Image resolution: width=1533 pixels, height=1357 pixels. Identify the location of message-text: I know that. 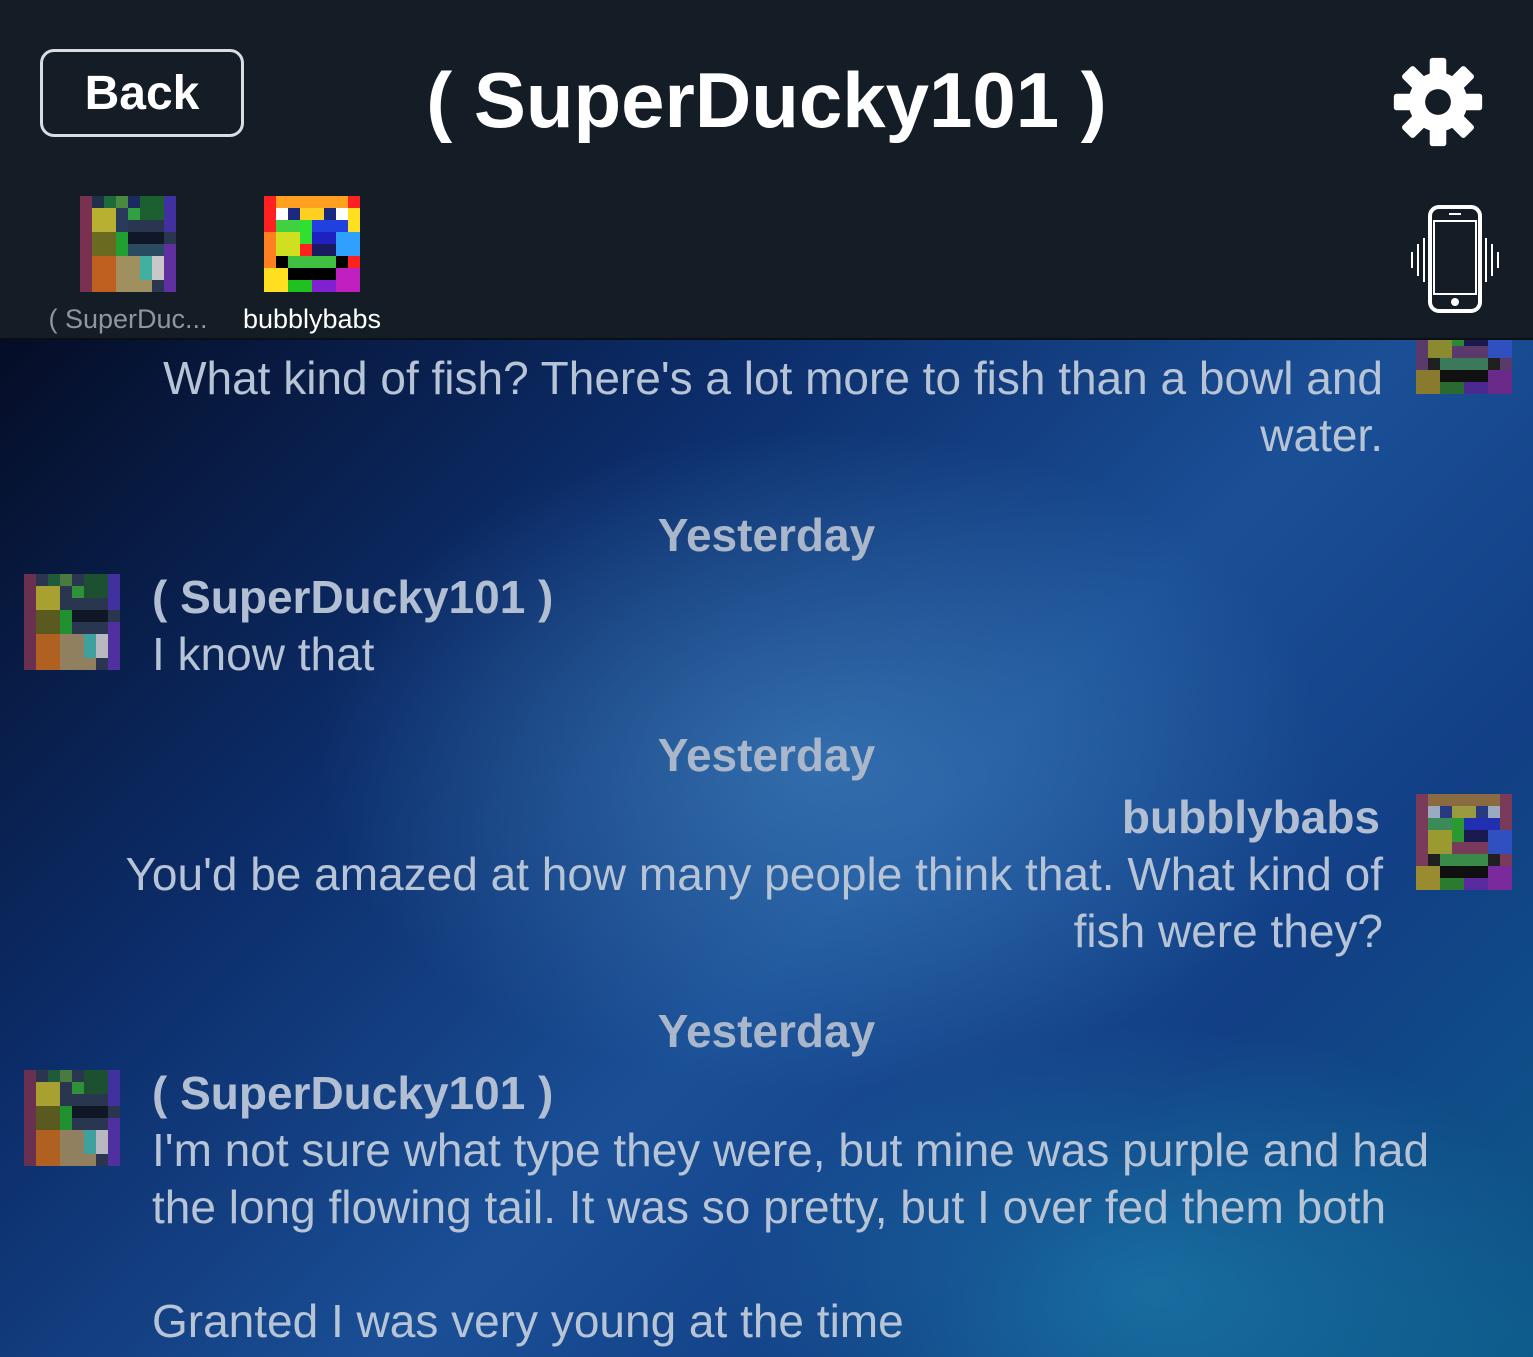
(263, 654).